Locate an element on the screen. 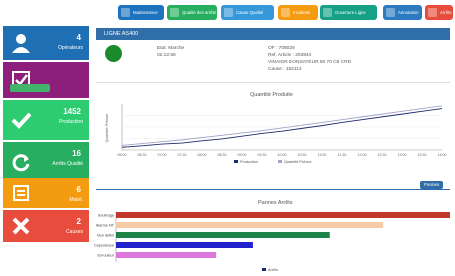  sidebar-tile-user: 4 Opérateurs is located at coordinates (46, 43).